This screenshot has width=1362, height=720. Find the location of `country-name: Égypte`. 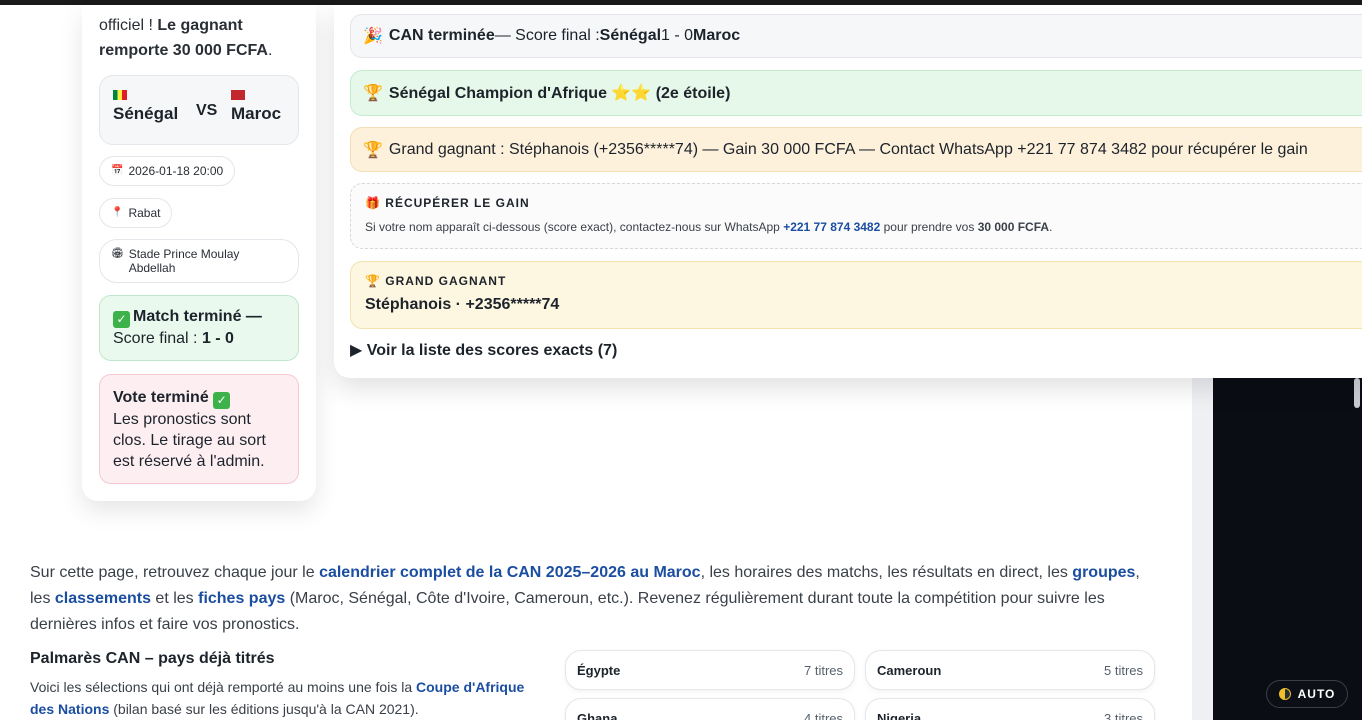

country-name: Égypte is located at coordinates (599, 670).